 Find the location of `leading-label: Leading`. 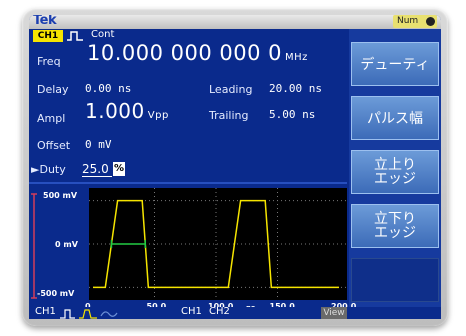

leading-label: Leading is located at coordinates (231, 89).